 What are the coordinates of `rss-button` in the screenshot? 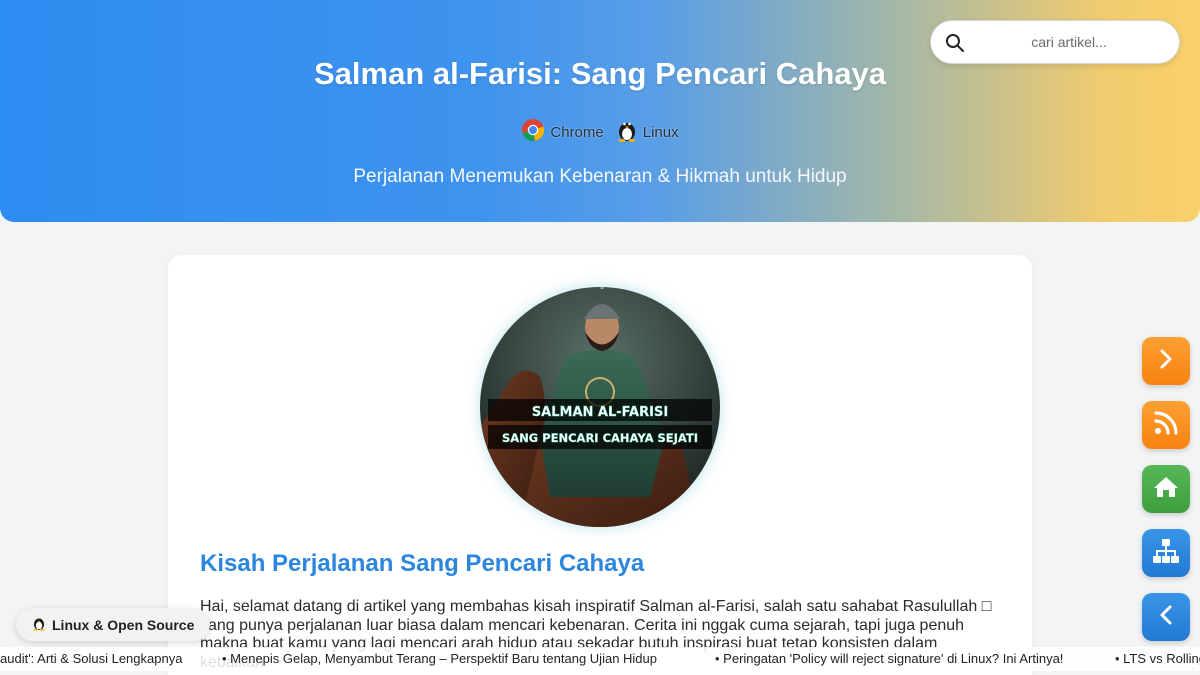 It's located at (1166, 425).